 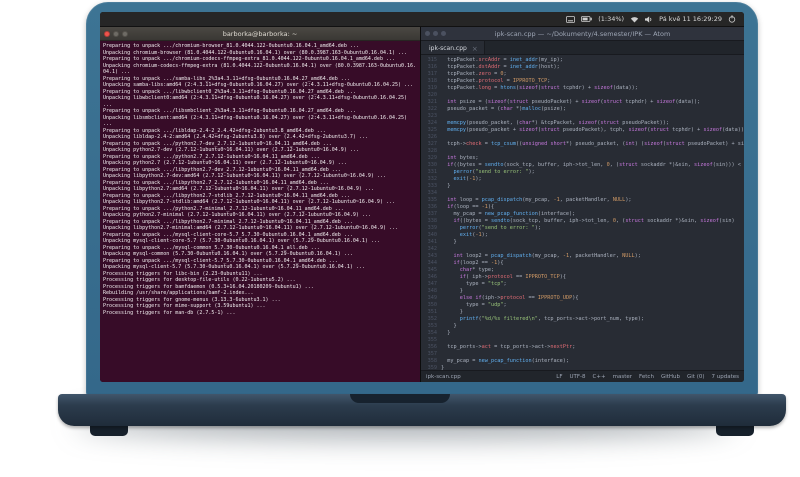 What do you see at coordinates (582, 81) in the screenshot?
I see `code-line: 318 tcpPacket.protocol = IPPROTO_TCP;` at bounding box center [582, 81].